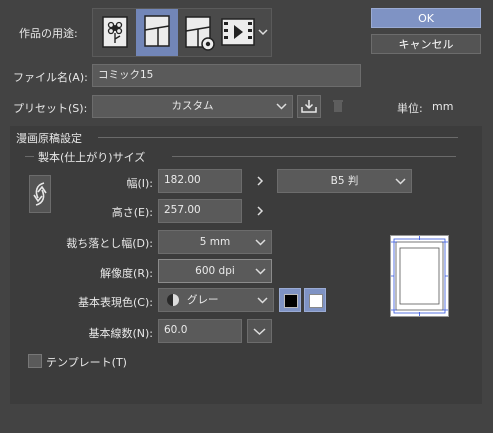  What do you see at coordinates (426, 18) in the screenshot?
I see `ok-button: OK` at bounding box center [426, 18].